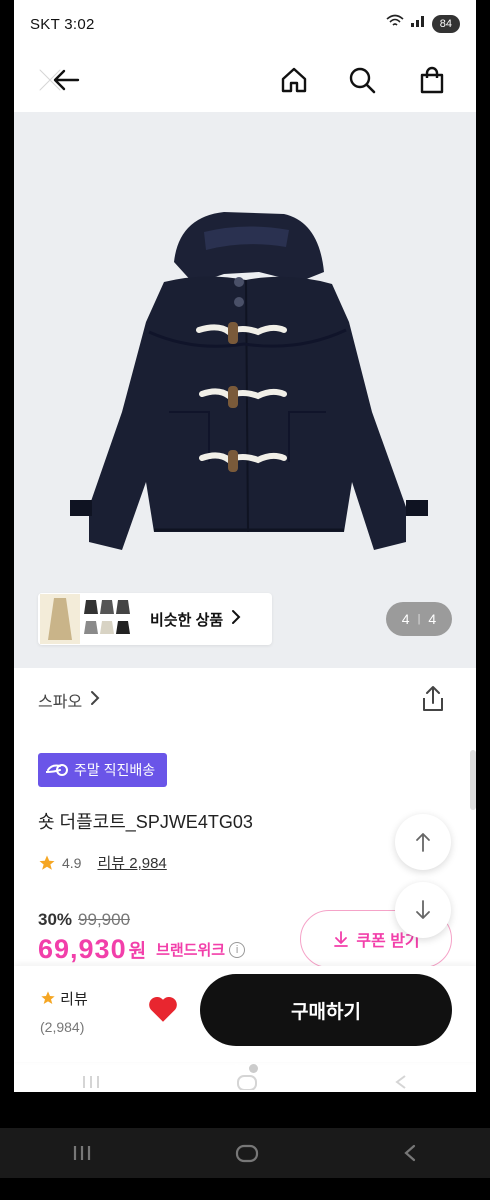  What do you see at coordinates (473, 780) in the screenshot?
I see `scrollbar` at bounding box center [473, 780].